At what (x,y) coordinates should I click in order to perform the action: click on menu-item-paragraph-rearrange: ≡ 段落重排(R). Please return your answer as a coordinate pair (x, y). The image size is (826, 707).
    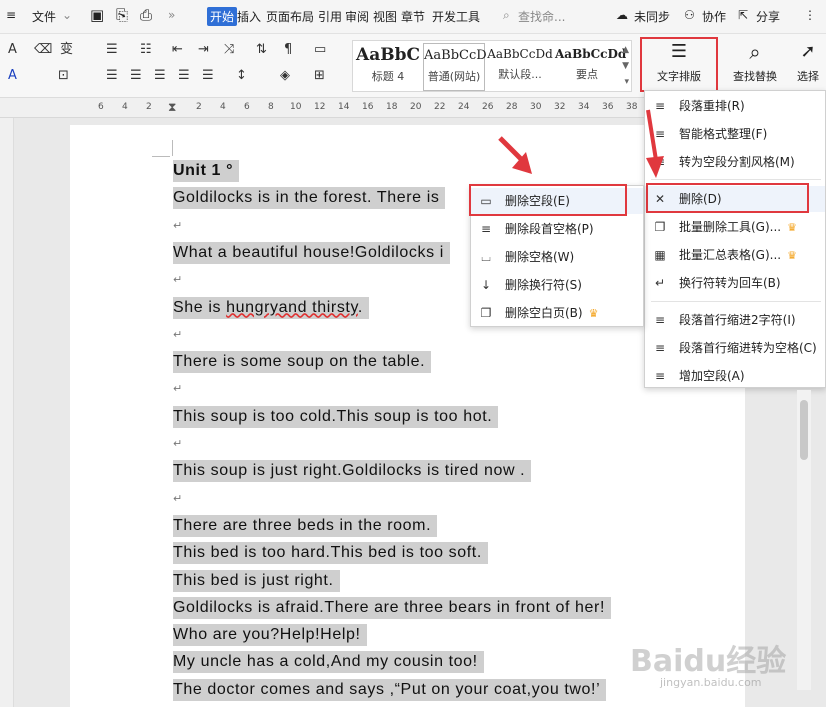
    Looking at the image, I should click on (735, 106).